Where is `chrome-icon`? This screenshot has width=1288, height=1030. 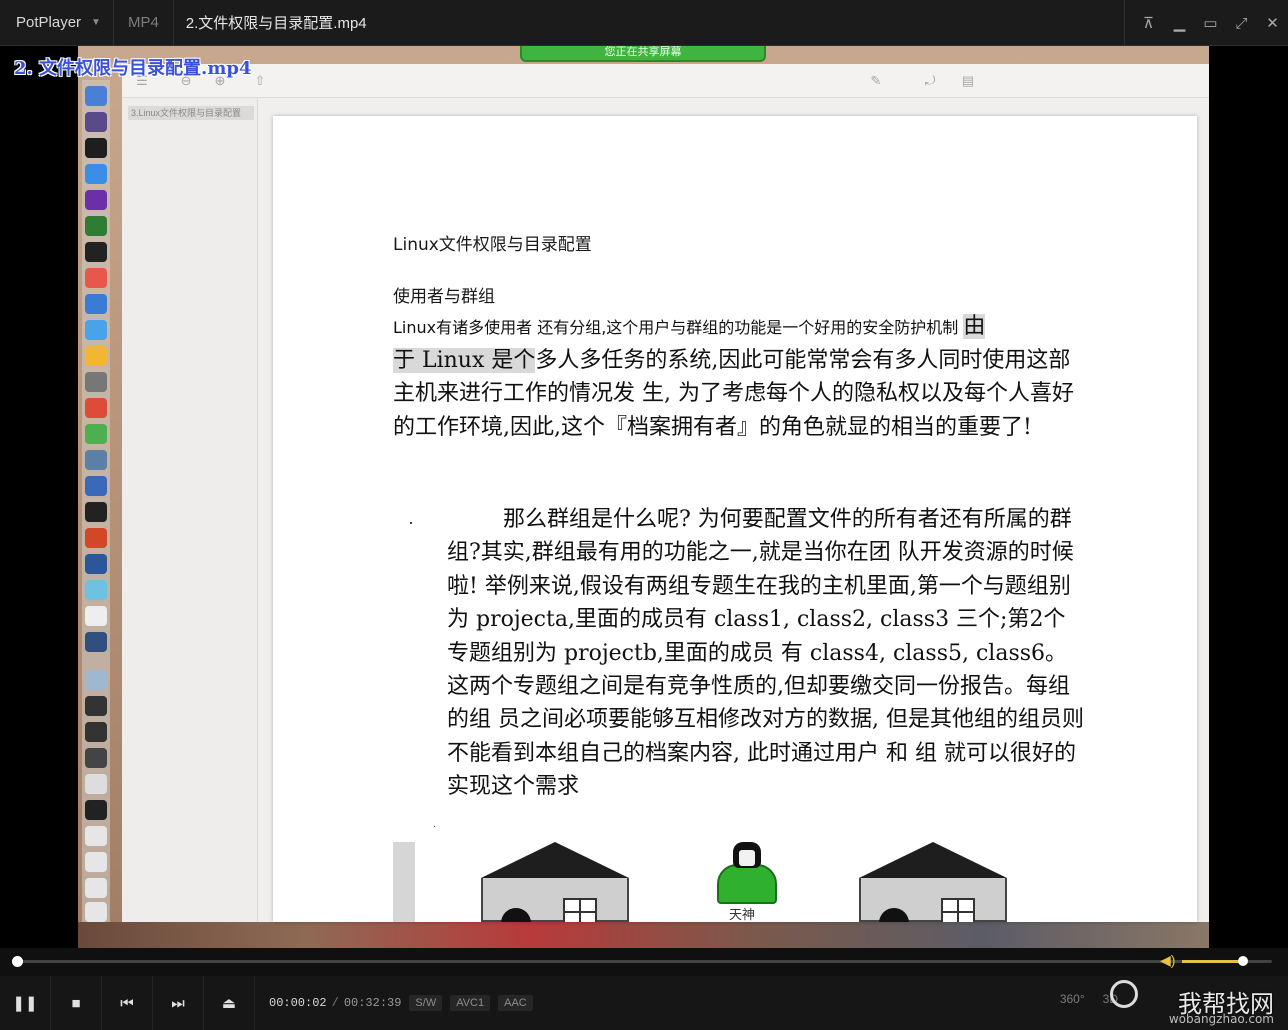 chrome-icon is located at coordinates (96, 408).